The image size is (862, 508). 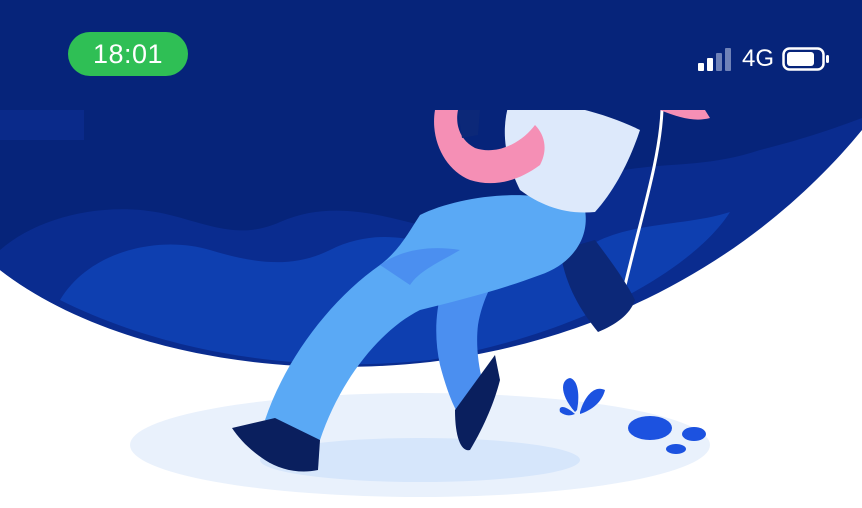 I want to click on stone-medium, so click(x=694, y=434).